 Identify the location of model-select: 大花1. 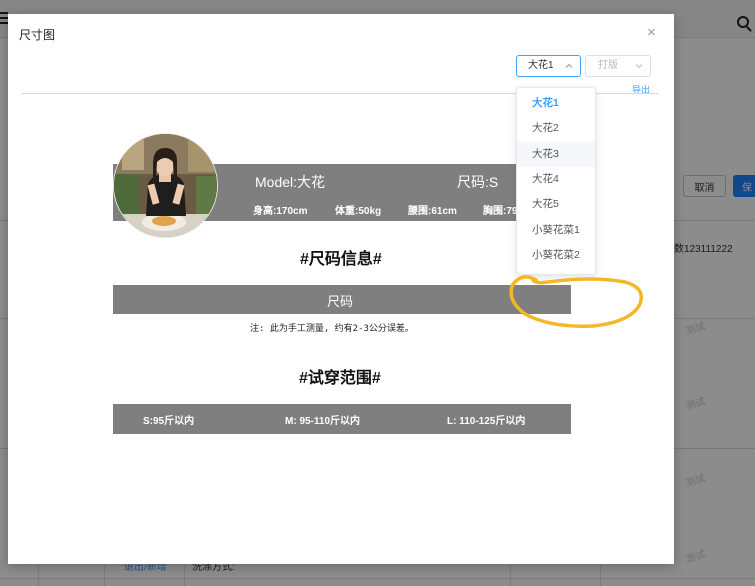
(548, 66).